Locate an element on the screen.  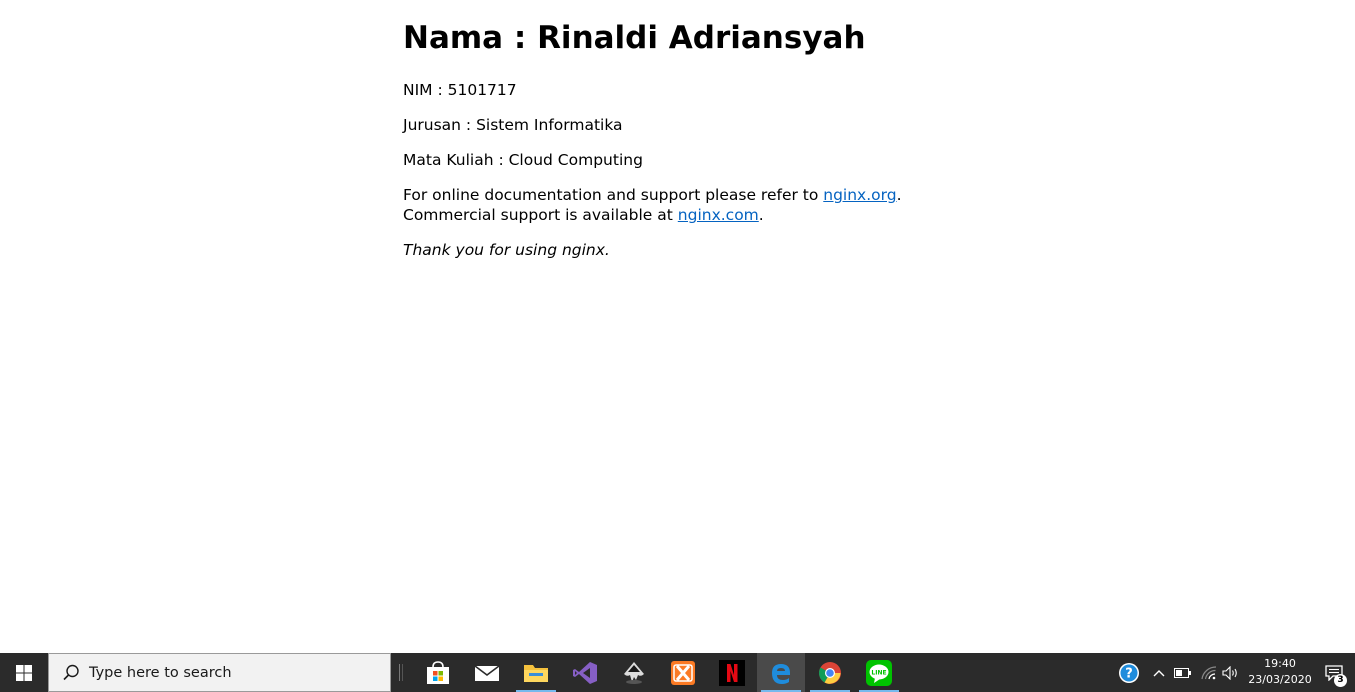
chevron-up-icon is located at coordinates (1159, 672).